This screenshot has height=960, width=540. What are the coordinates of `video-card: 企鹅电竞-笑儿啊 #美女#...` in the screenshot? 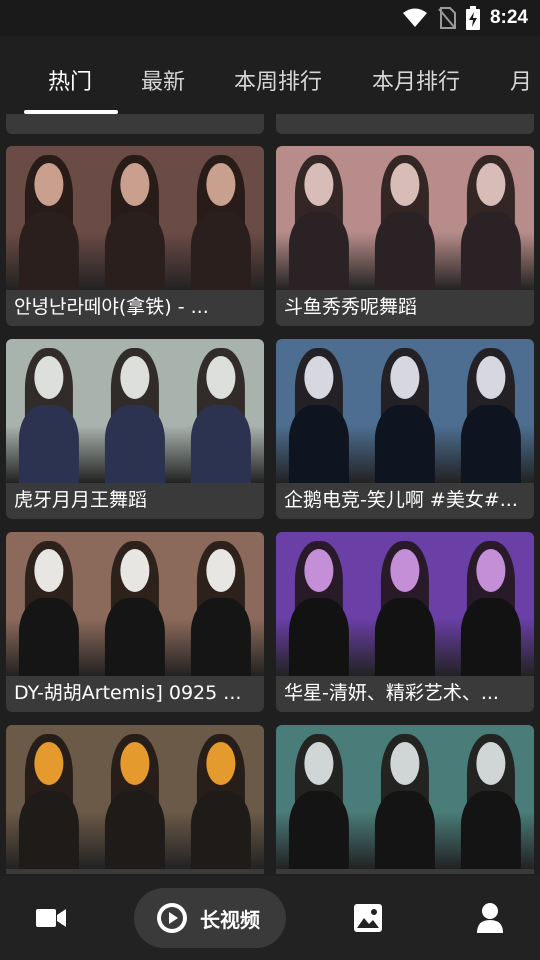 It's located at (405, 429).